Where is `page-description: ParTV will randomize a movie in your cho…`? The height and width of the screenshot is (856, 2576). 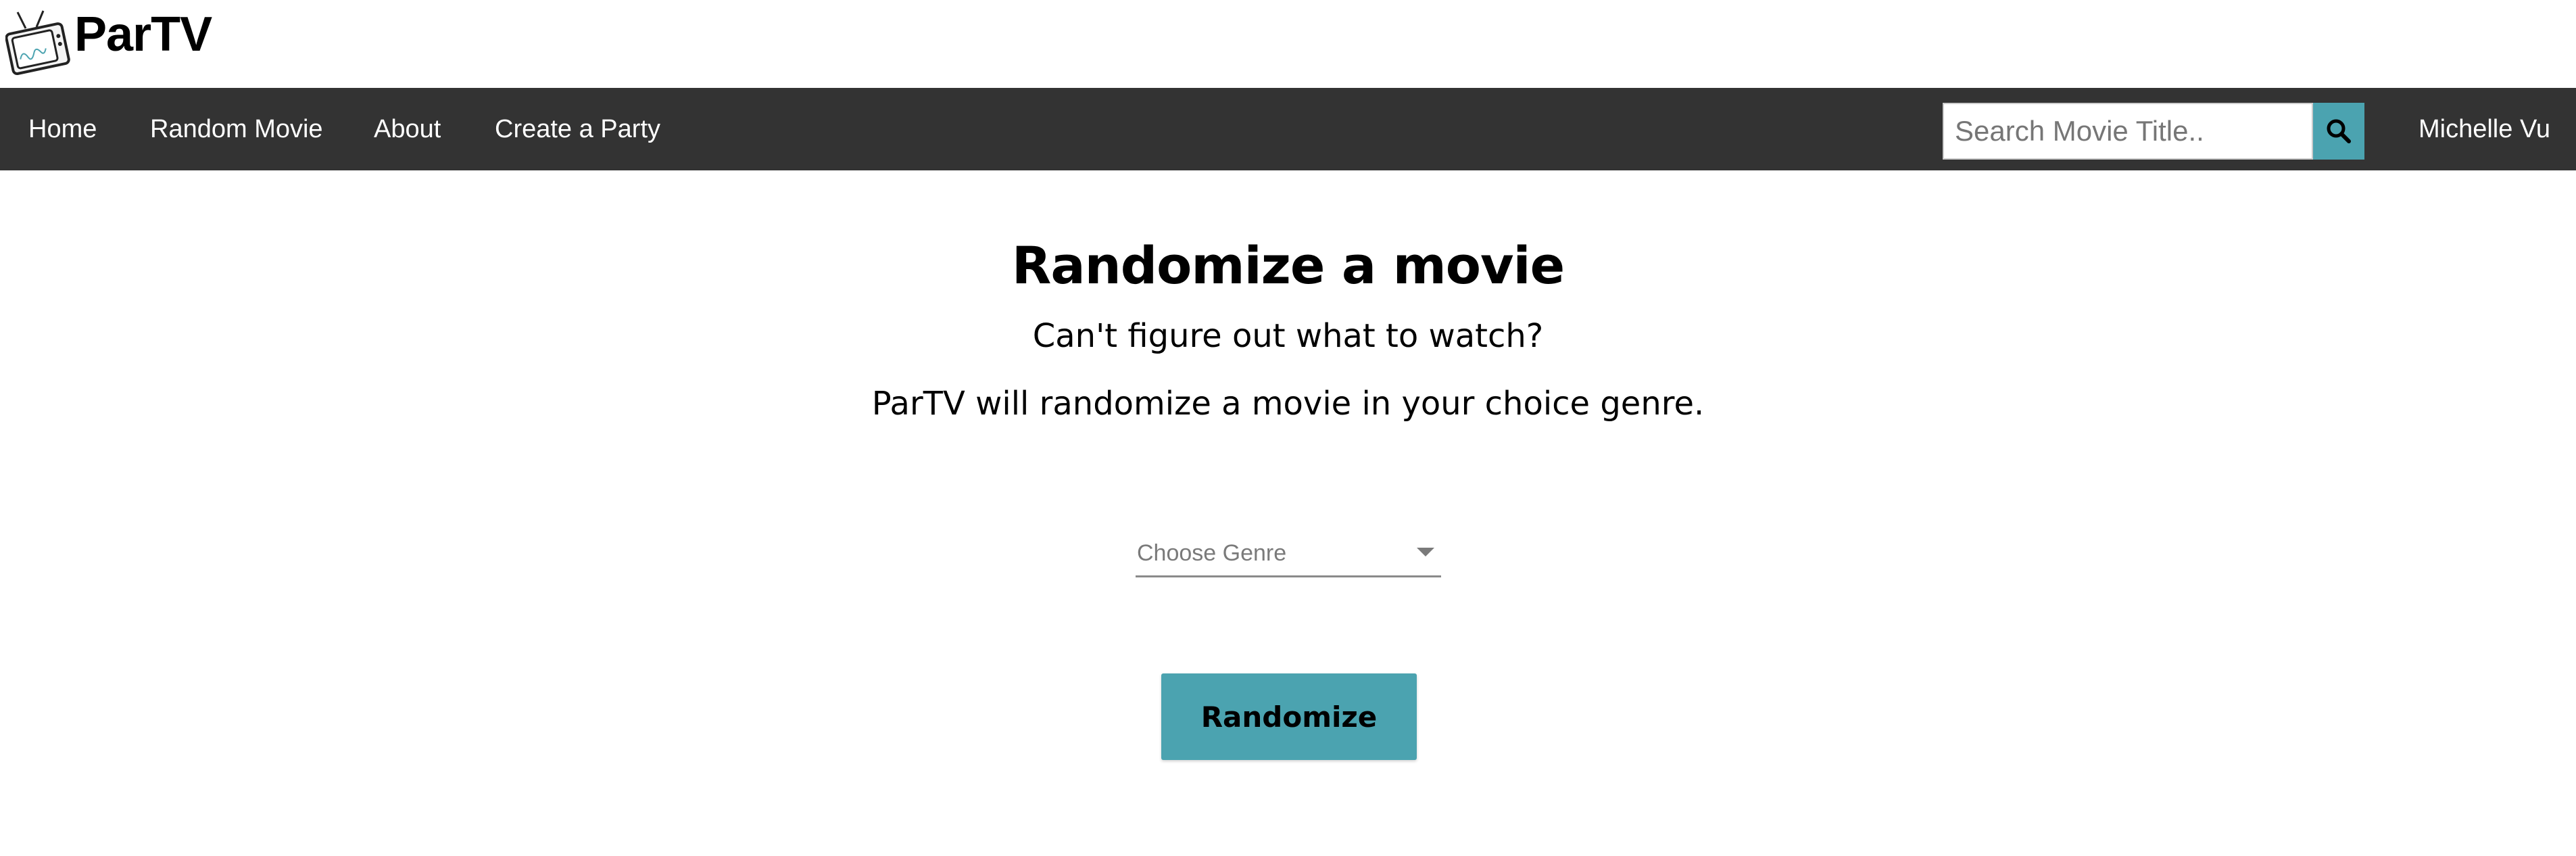 page-description: ParTV will randomize a movie in your cho… is located at coordinates (1288, 404).